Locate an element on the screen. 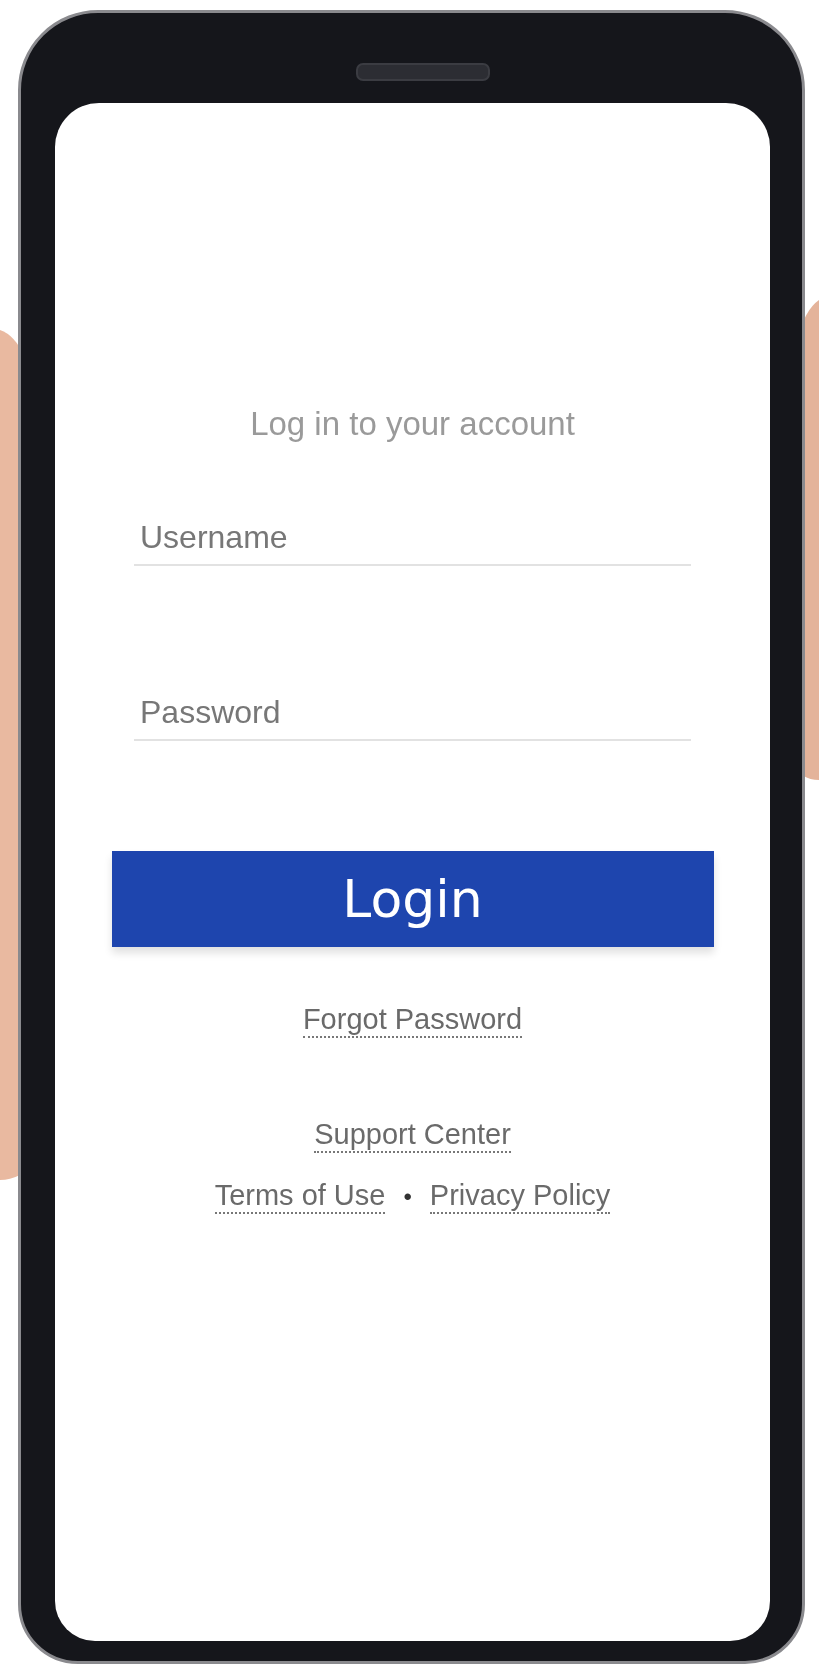 Image resolution: width=819 pixels, height=1664 pixels. support-center-link: Support Center is located at coordinates (412, 1135).